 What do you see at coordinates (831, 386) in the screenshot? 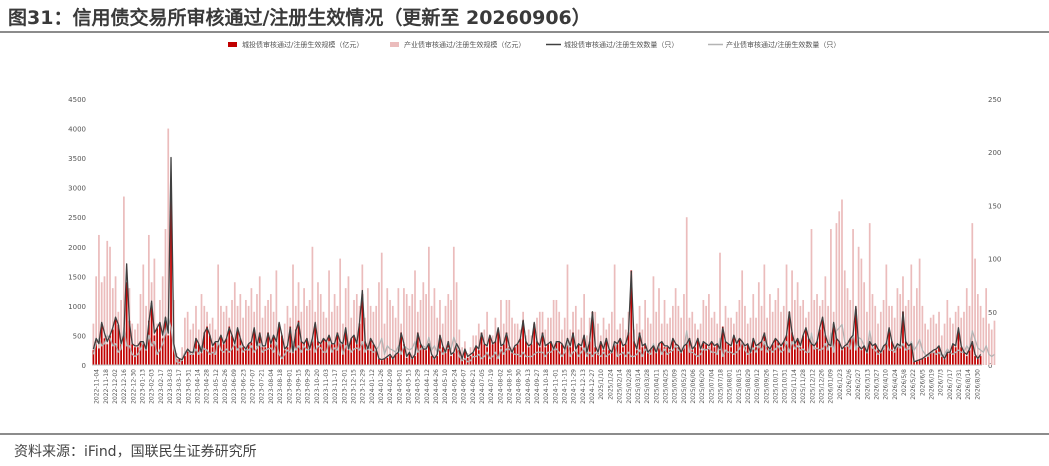
I see `x-tick-label: 2026/01/09` at bounding box center [831, 386].